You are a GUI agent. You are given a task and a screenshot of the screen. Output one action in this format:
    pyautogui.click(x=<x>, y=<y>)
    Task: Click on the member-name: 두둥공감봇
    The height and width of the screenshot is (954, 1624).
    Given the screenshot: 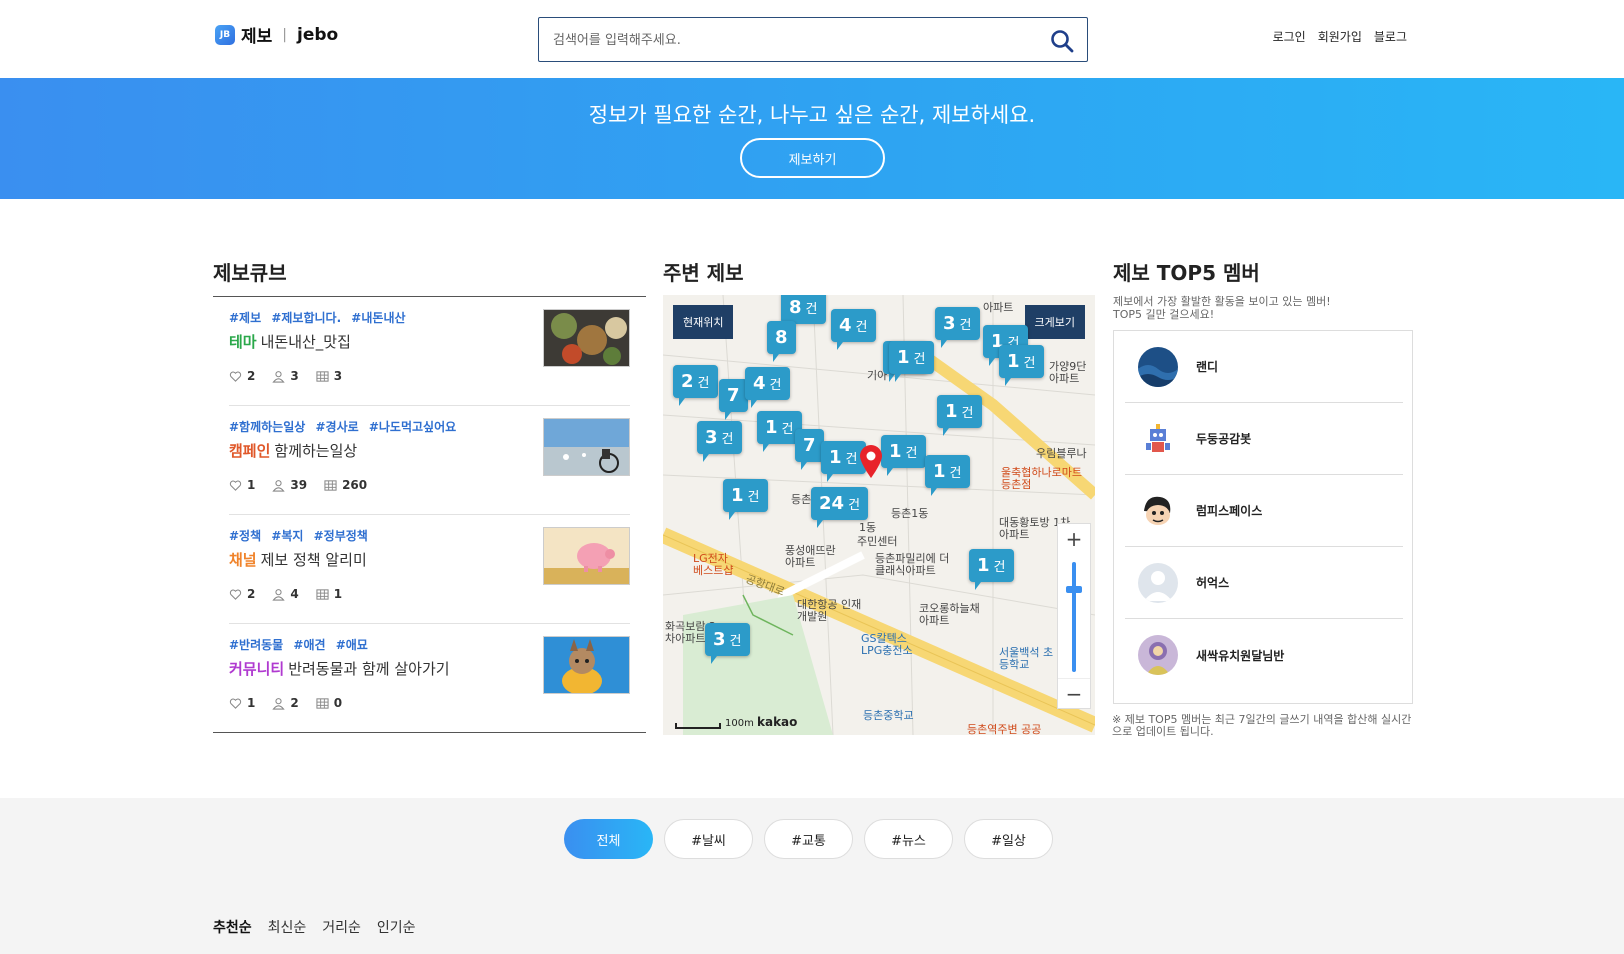 What is the action you would take?
    pyautogui.click(x=1224, y=439)
    